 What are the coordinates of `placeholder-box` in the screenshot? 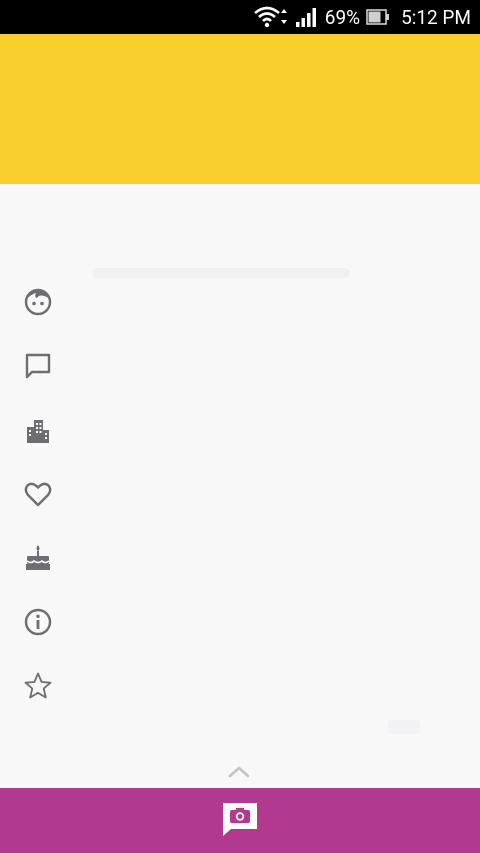 It's located at (404, 727).